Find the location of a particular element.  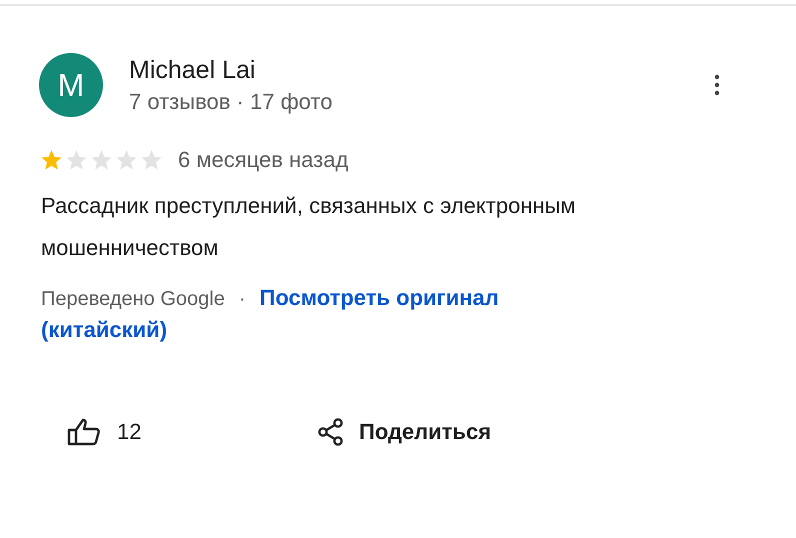

review-date: 6 месяцев назад is located at coordinates (263, 160).